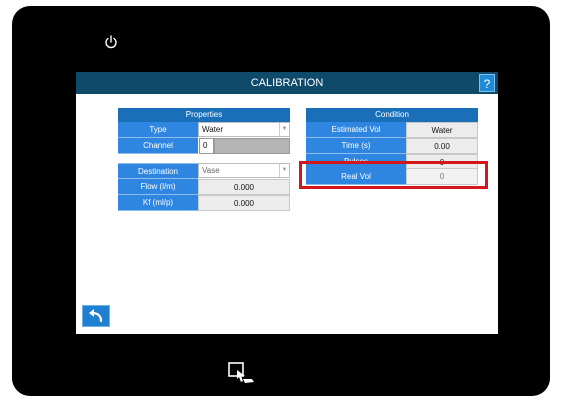 This screenshot has height=400, width=562. What do you see at coordinates (204, 115) in the screenshot?
I see `properties-header: Properties` at bounding box center [204, 115].